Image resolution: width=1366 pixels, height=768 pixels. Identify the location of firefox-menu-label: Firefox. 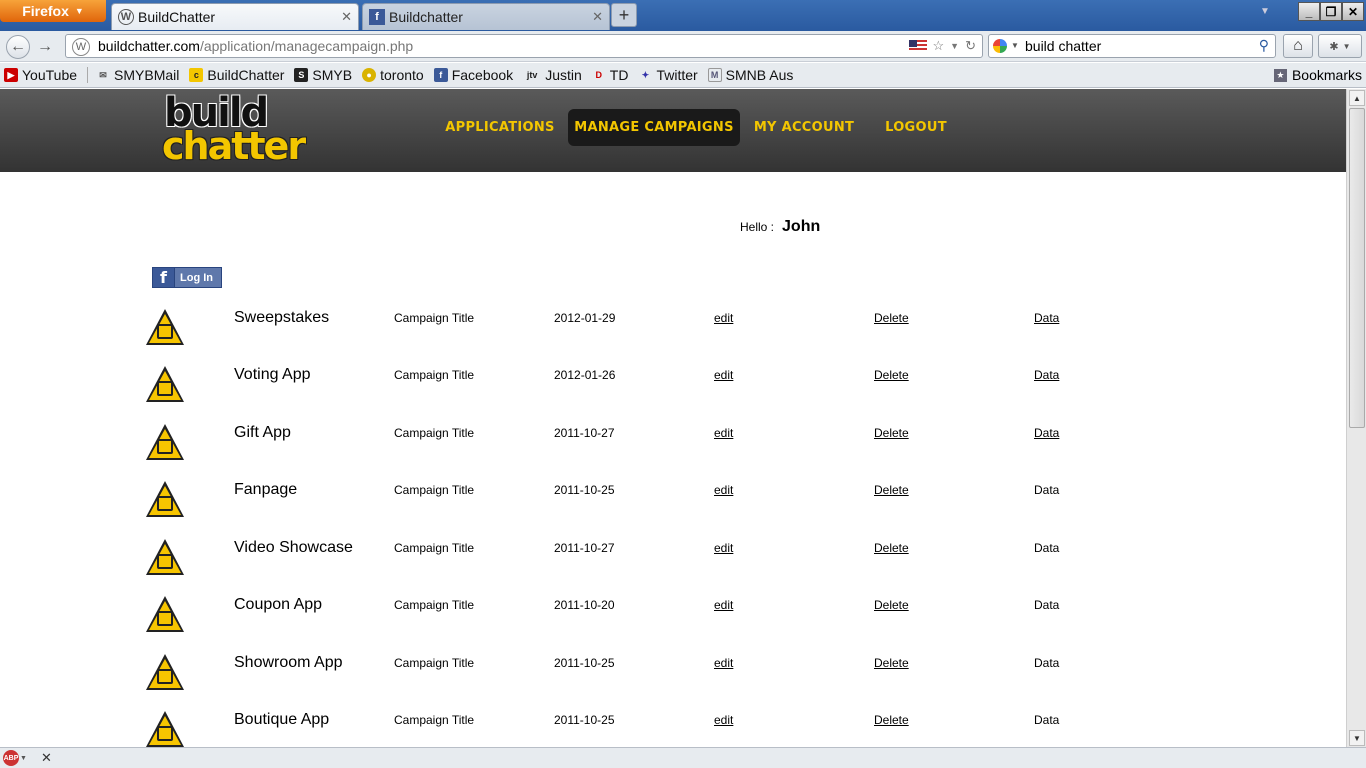
(45, 11).